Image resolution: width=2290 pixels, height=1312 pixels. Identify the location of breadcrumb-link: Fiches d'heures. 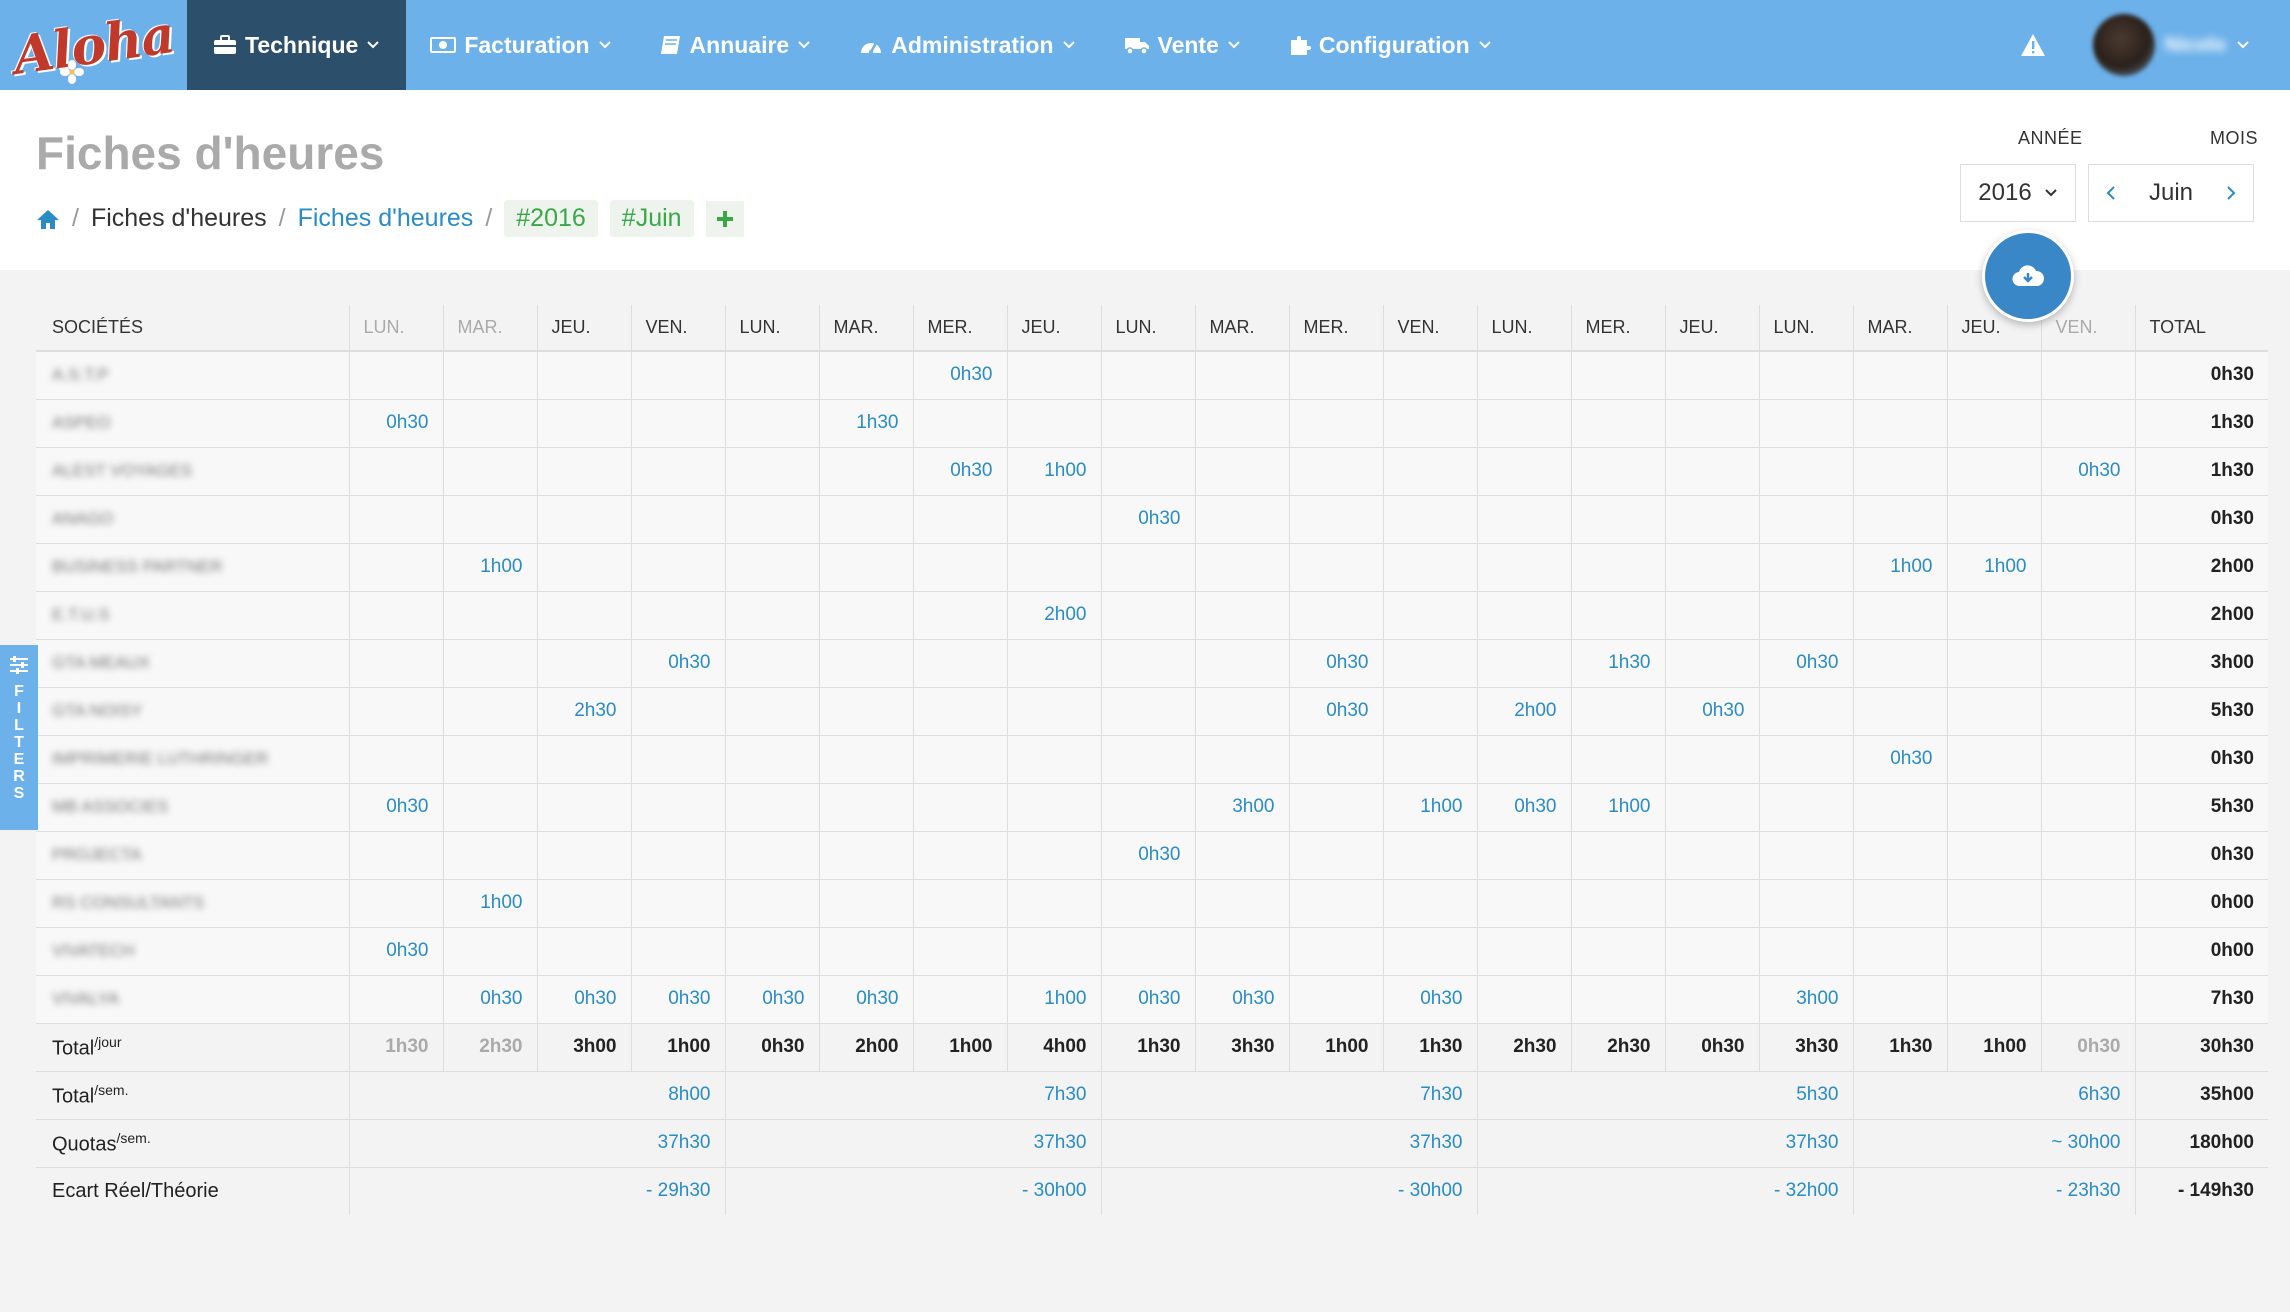
(386, 218).